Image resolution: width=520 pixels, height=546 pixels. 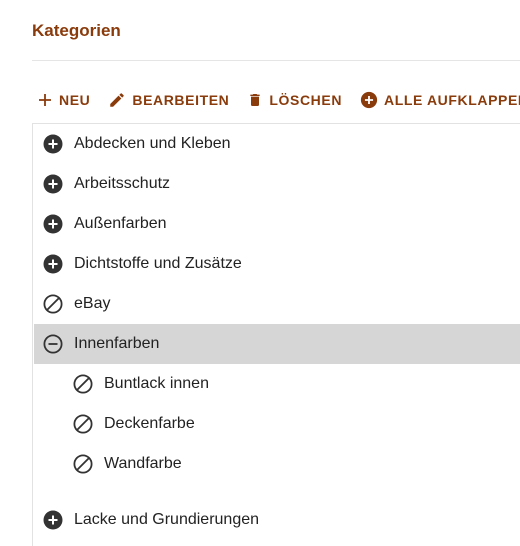 I want to click on new-button-label: NEU, so click(x=75, y=100).